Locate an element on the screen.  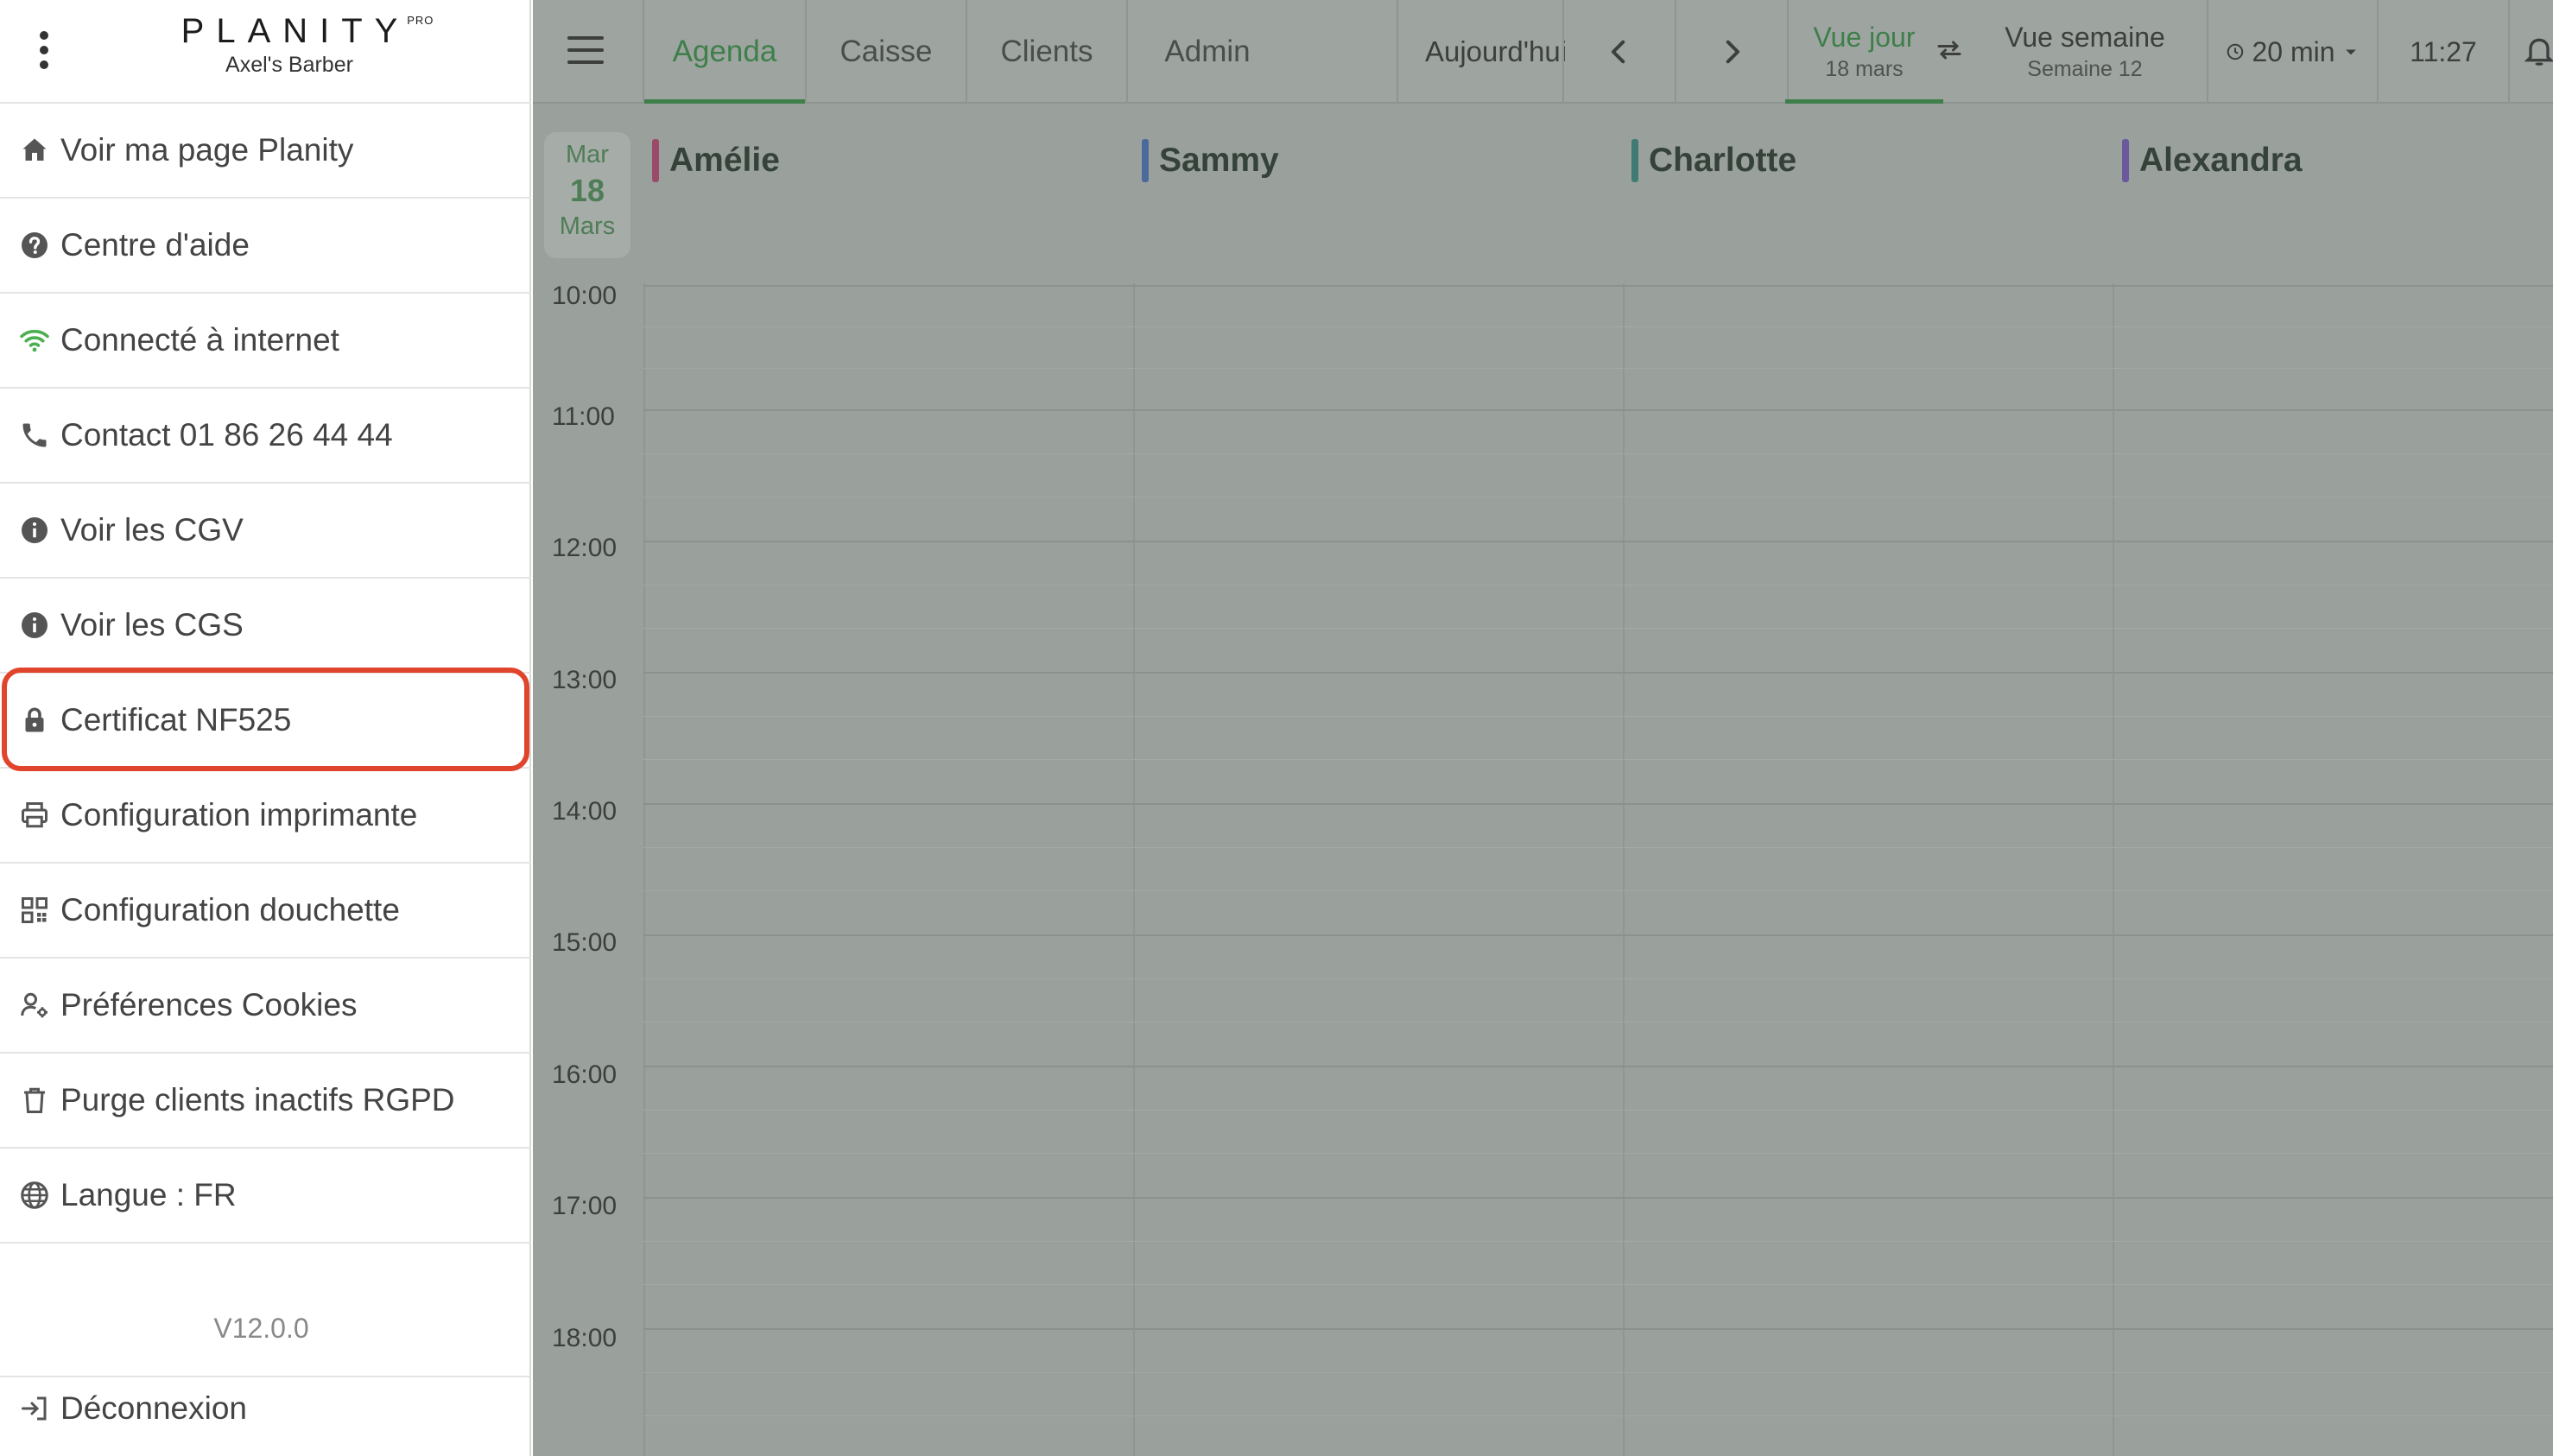
hour-label: 17:00 is located at coordinates (585, 1206).